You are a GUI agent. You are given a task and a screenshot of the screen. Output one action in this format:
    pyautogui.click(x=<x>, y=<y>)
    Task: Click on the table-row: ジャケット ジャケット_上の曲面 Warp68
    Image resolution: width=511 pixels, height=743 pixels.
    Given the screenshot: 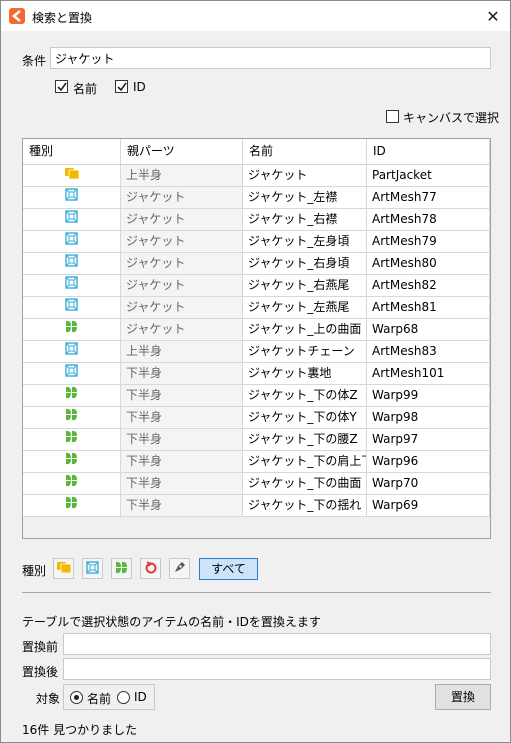 What is the action you would take?
    pyautogui.click(x=256, y=330)
    